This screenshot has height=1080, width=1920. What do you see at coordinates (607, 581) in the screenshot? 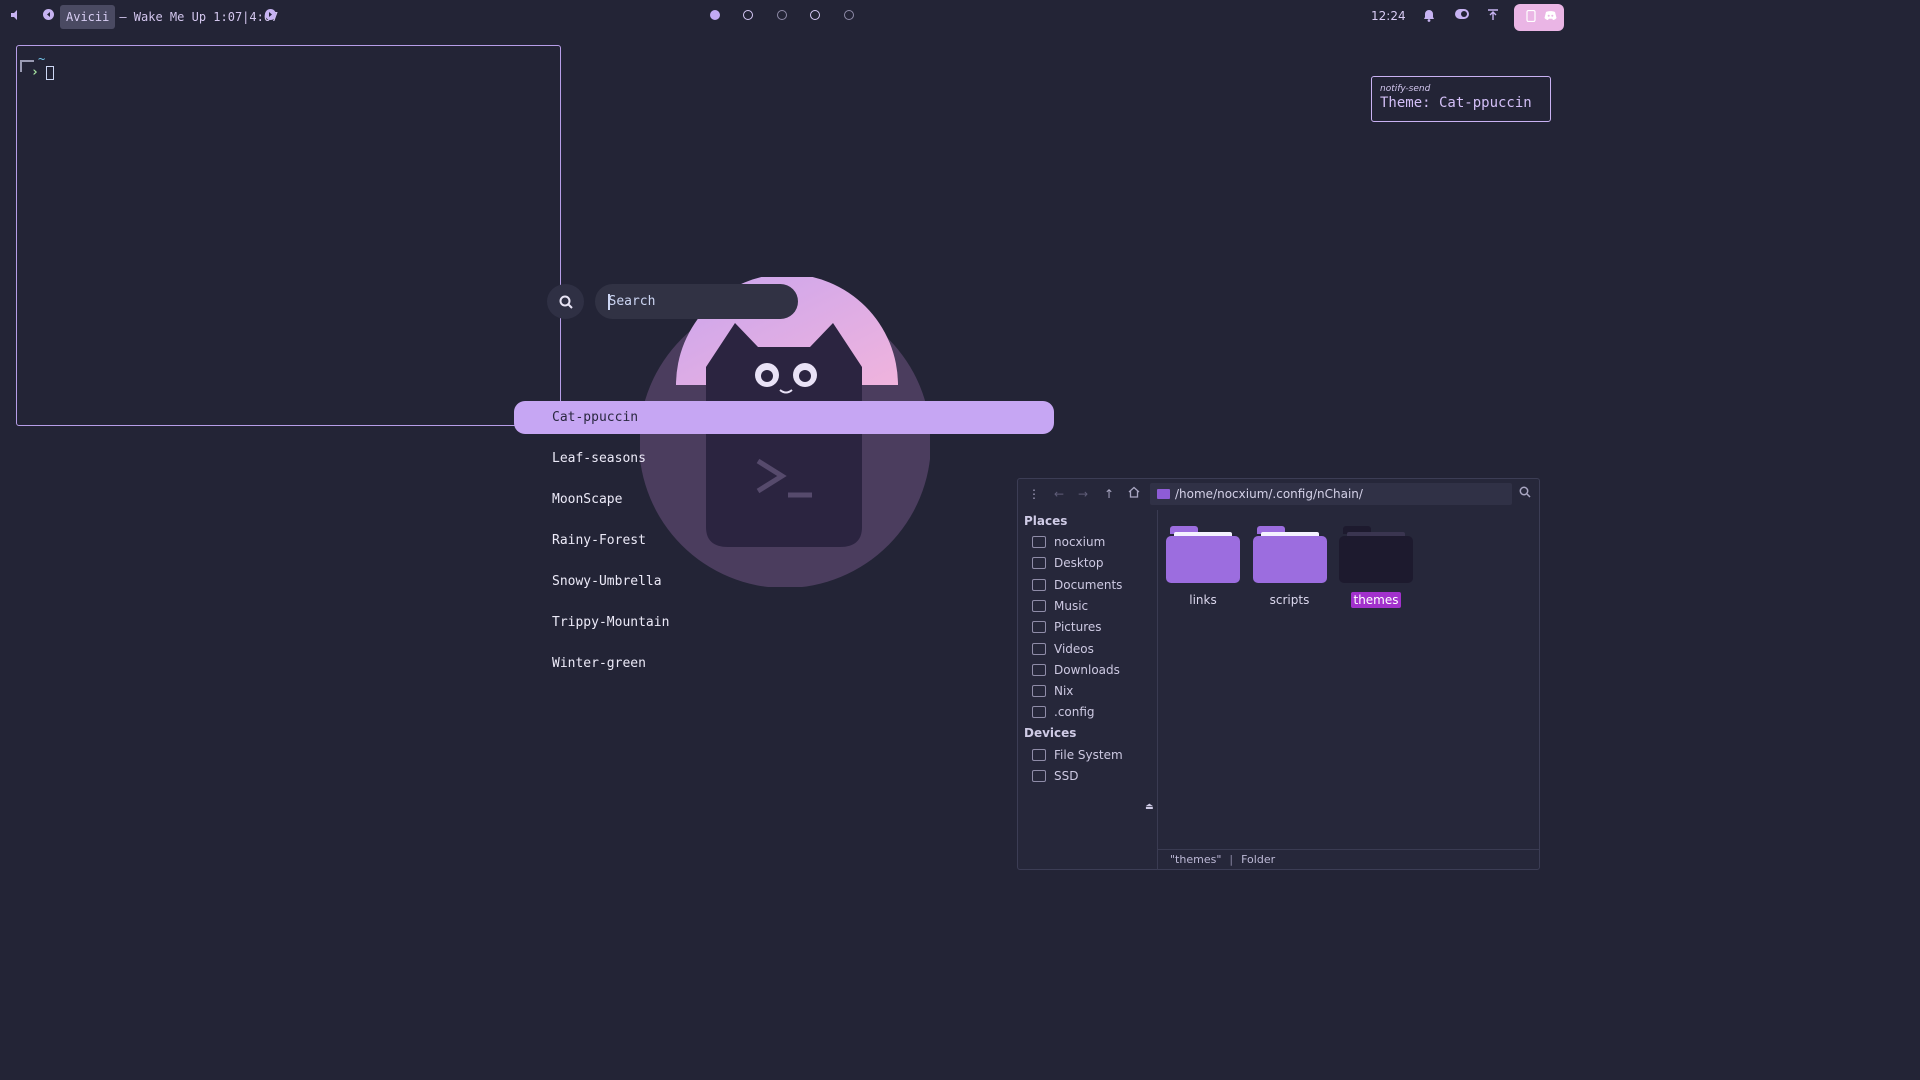
I see `theme-item-label: Snowy-Umbrella` at bounding box center [607, 581].